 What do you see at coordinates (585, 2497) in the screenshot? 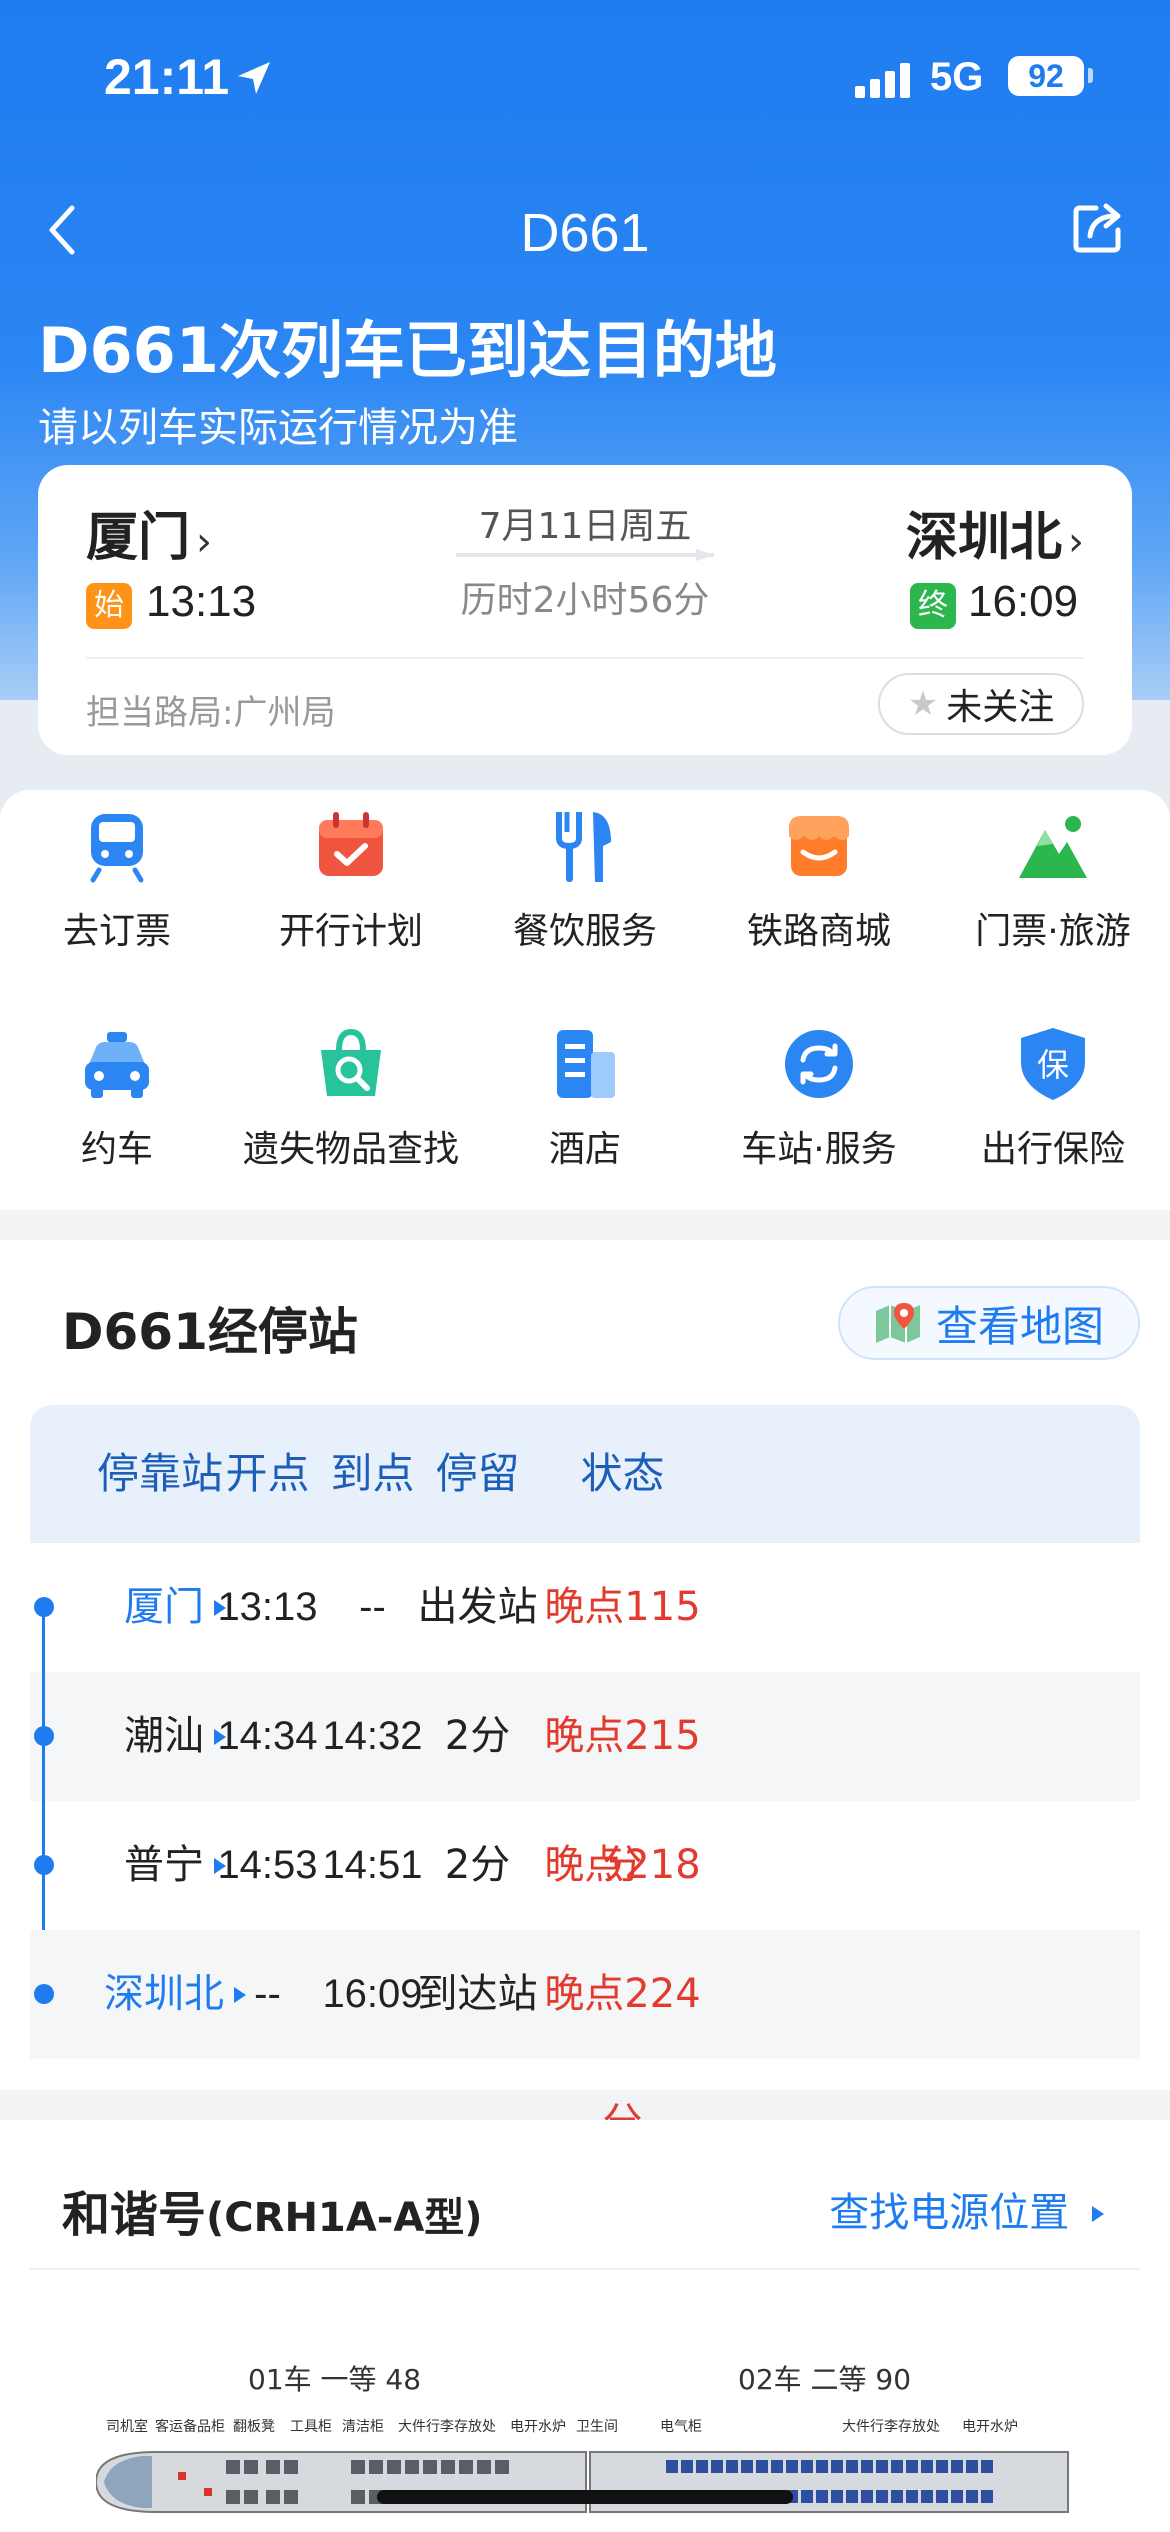
I see `home-indicator` at bounding box center [585, 2497].